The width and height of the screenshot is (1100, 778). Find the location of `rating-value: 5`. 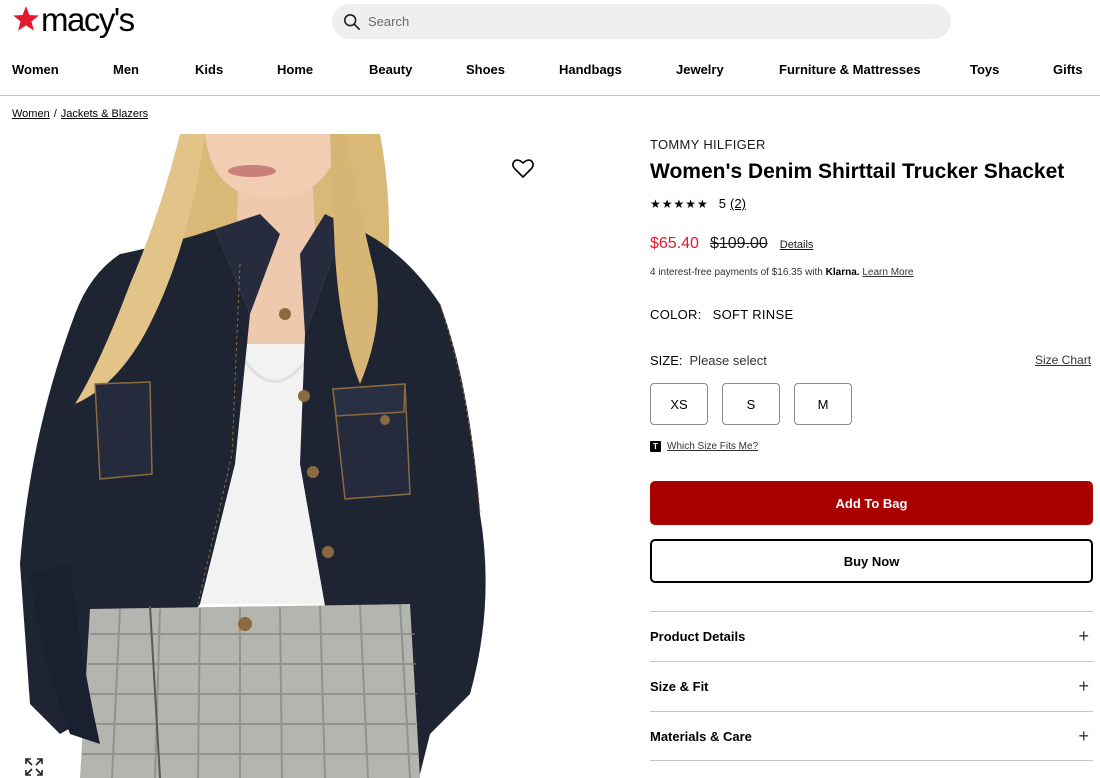

rating-value: 5 is located at coordinates (722, 203).